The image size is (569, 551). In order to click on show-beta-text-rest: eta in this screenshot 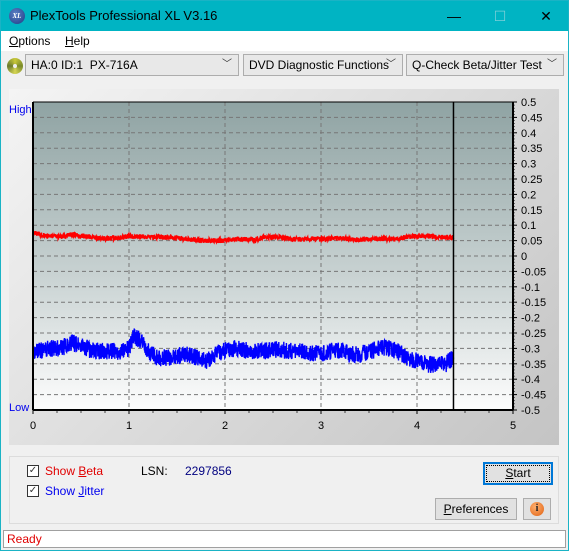, I will do `click(95, 471)`.